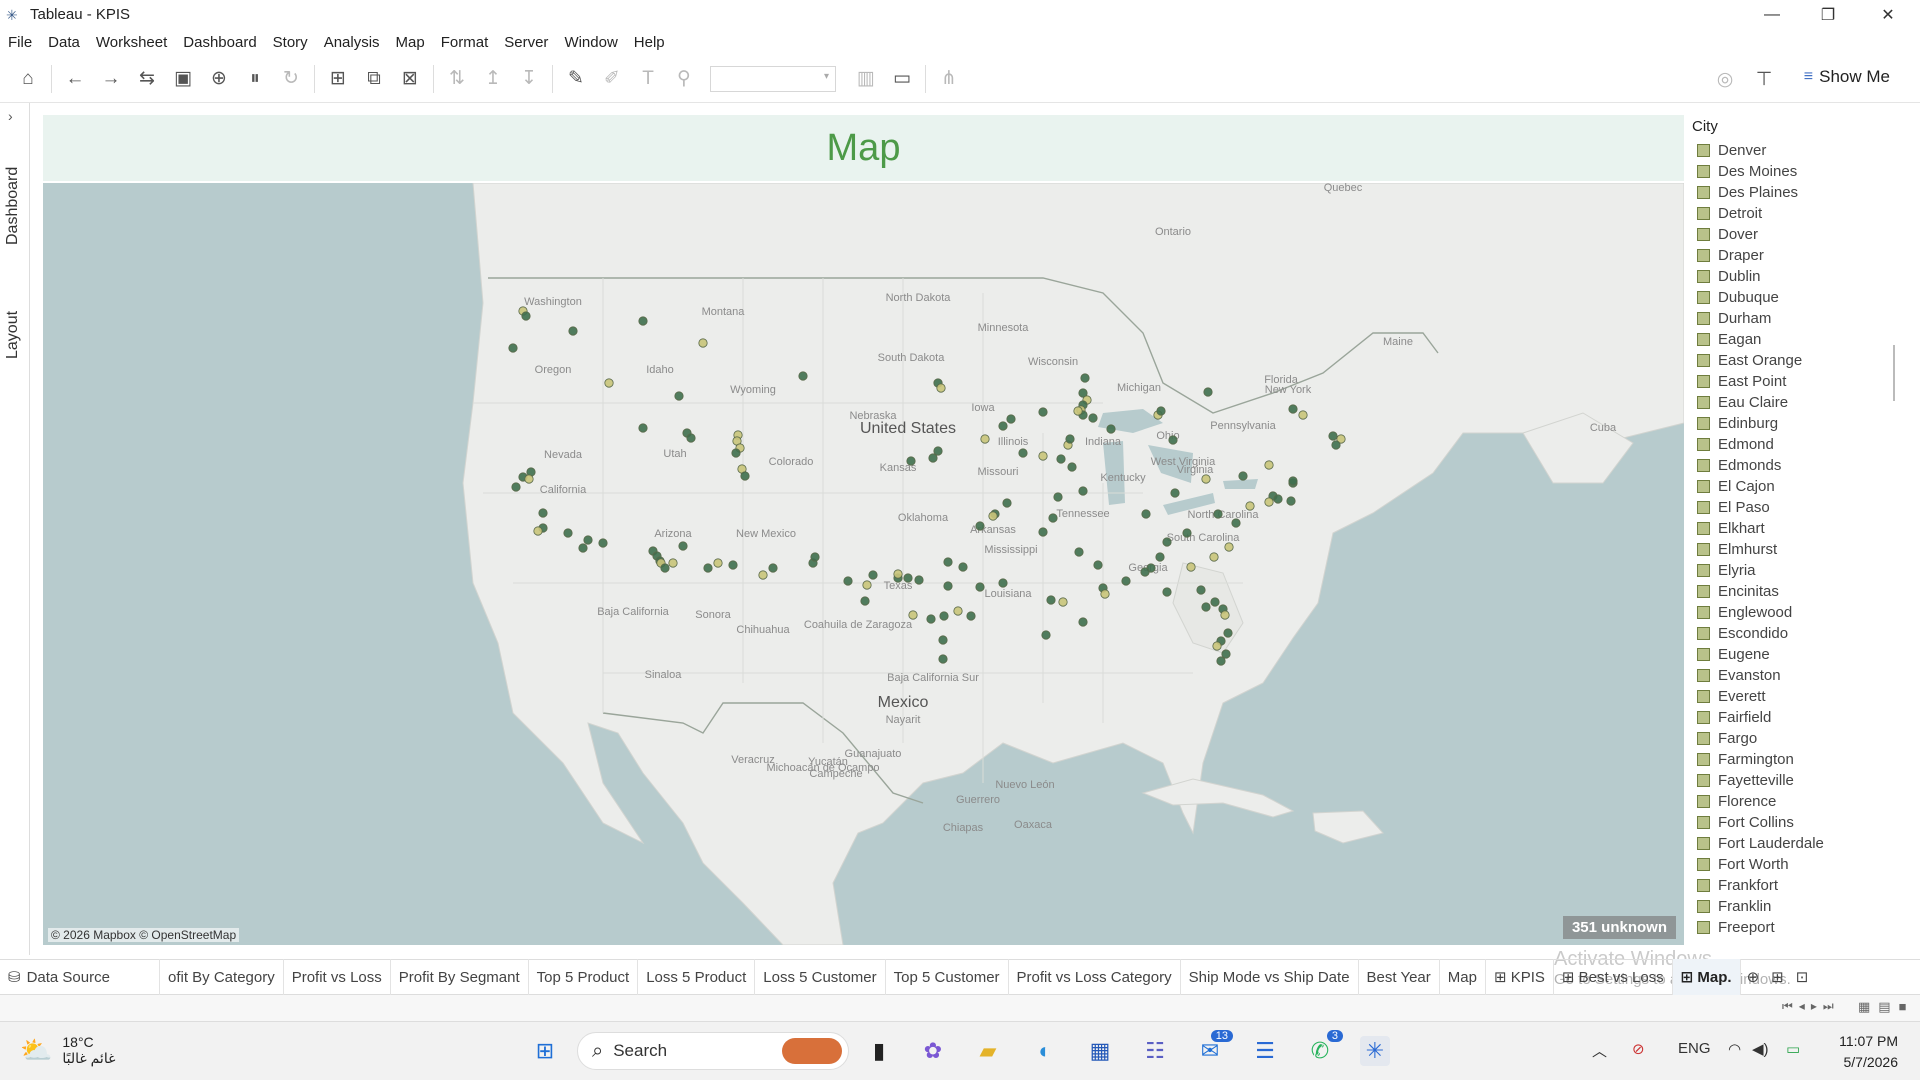 The image size is (1920, 1080). Describe the element at coordinates (1772, 14) in the screenshot. I see `minimize-button: —` at that location.